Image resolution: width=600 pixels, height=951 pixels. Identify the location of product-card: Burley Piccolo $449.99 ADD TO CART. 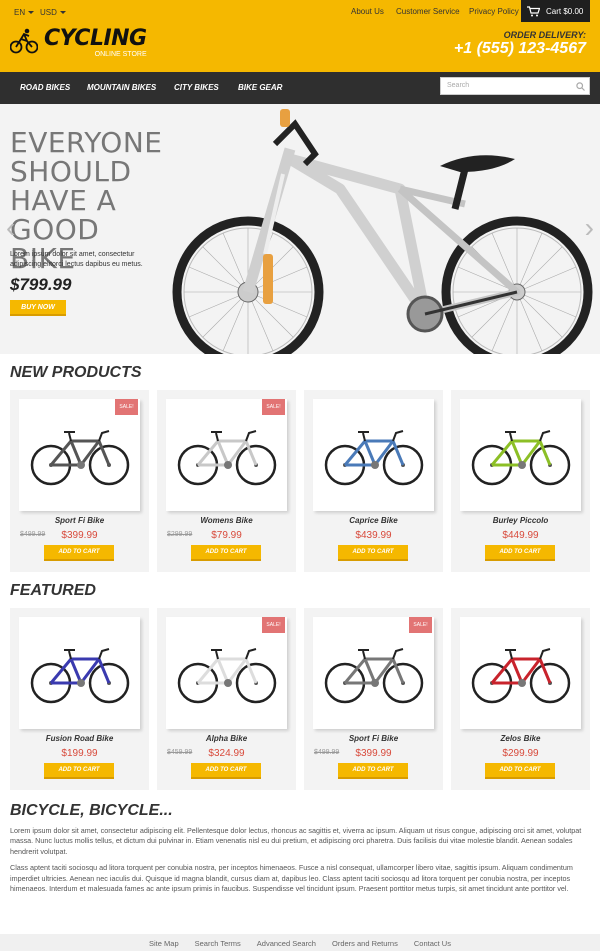
(520, 481).